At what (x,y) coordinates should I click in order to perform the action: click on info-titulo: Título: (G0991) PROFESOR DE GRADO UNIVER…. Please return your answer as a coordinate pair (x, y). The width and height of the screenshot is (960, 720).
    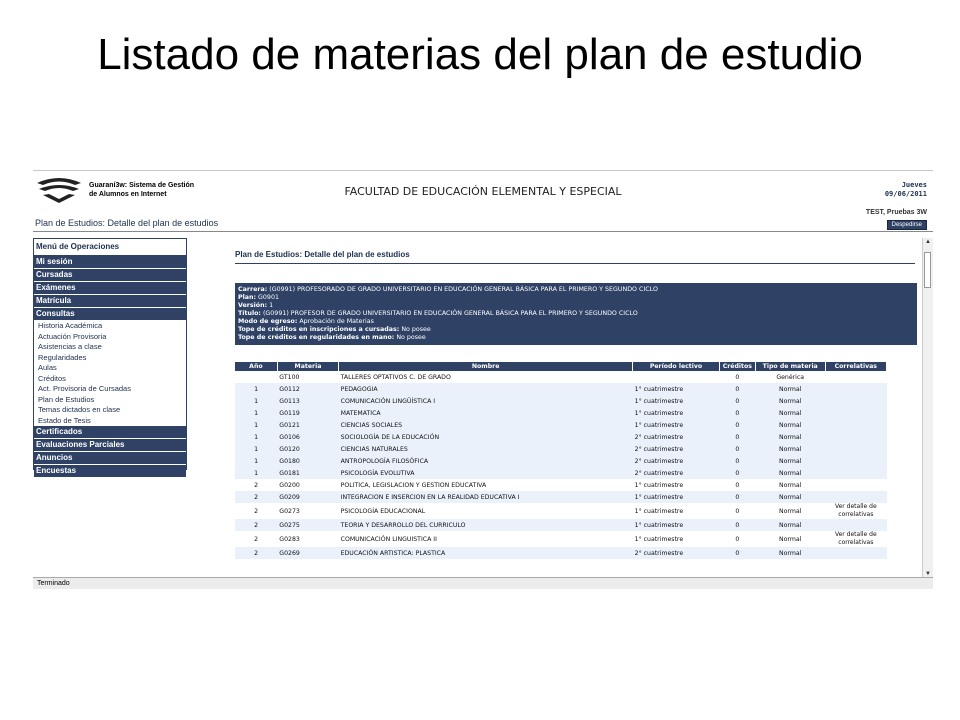
    Looking at the image, I should click on (438, 313).